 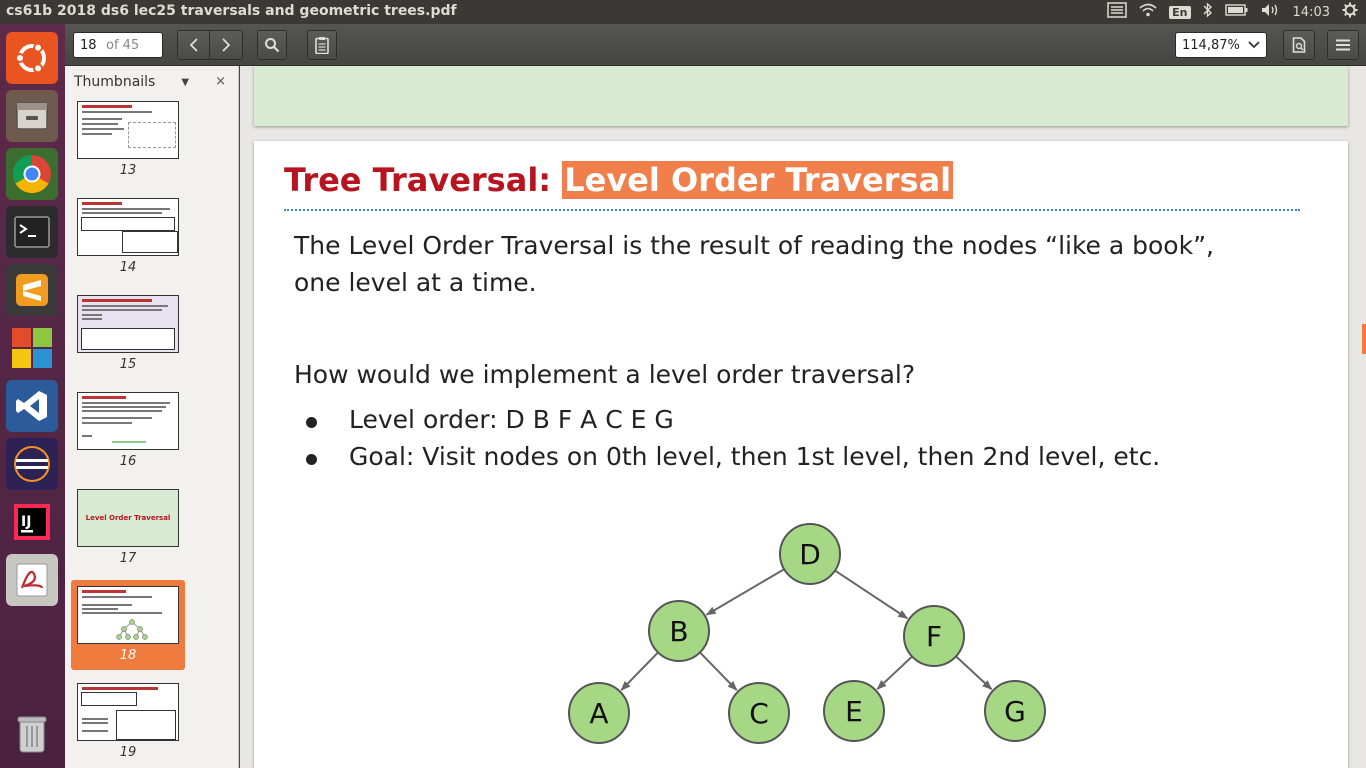 I want to click on thumbnail-number: 19, so click(x=128, y=752).